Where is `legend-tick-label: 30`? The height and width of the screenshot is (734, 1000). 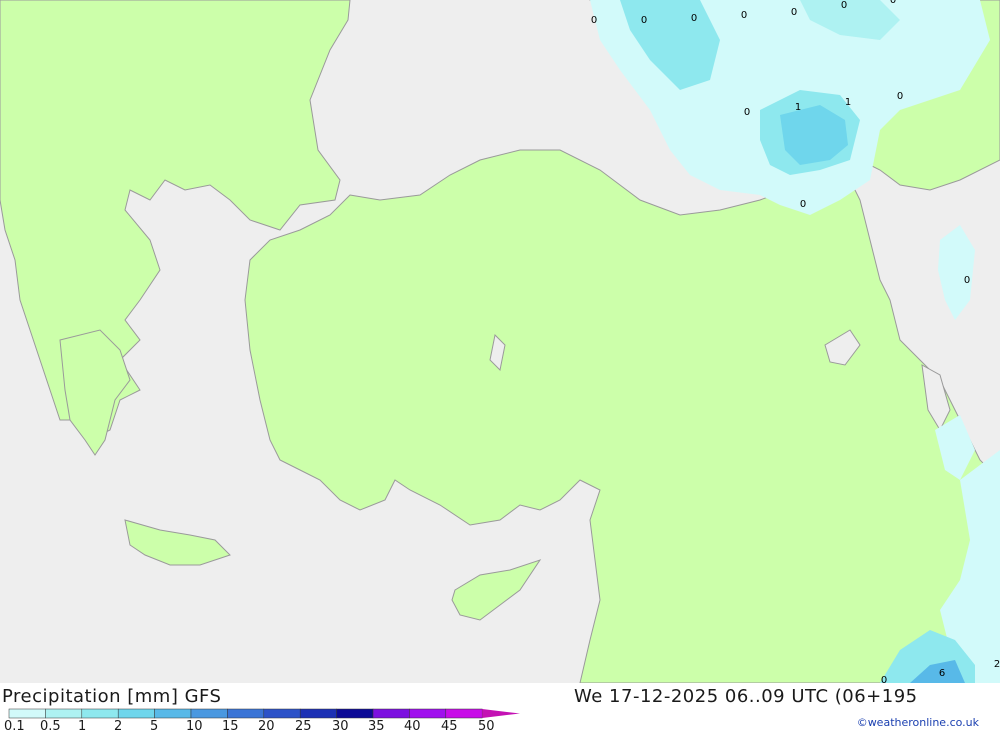
legend-tick-label: 30 is located at coordinates (340, 726).